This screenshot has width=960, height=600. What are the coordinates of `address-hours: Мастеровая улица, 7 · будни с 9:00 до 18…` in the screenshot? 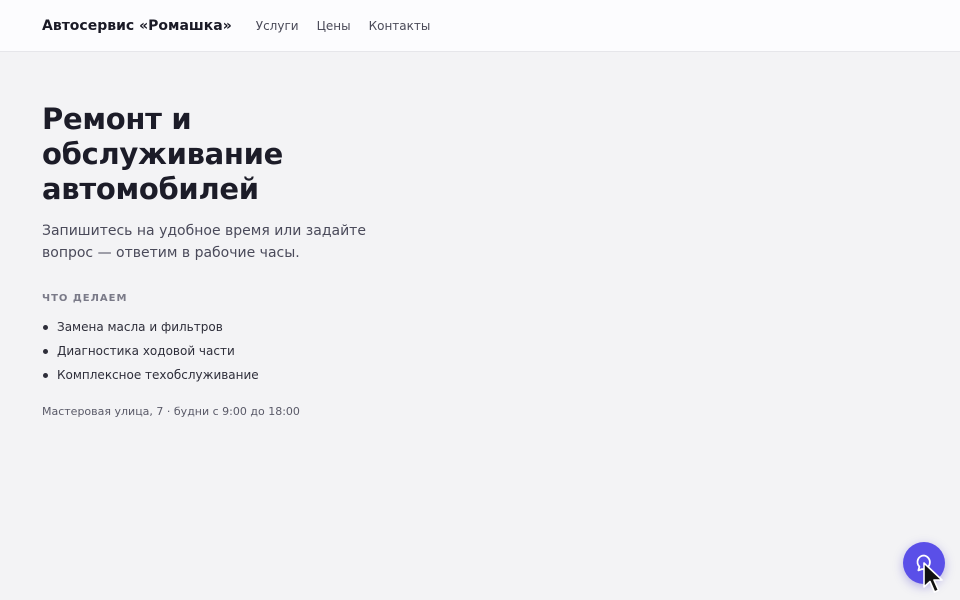 It's located at (171, 411).